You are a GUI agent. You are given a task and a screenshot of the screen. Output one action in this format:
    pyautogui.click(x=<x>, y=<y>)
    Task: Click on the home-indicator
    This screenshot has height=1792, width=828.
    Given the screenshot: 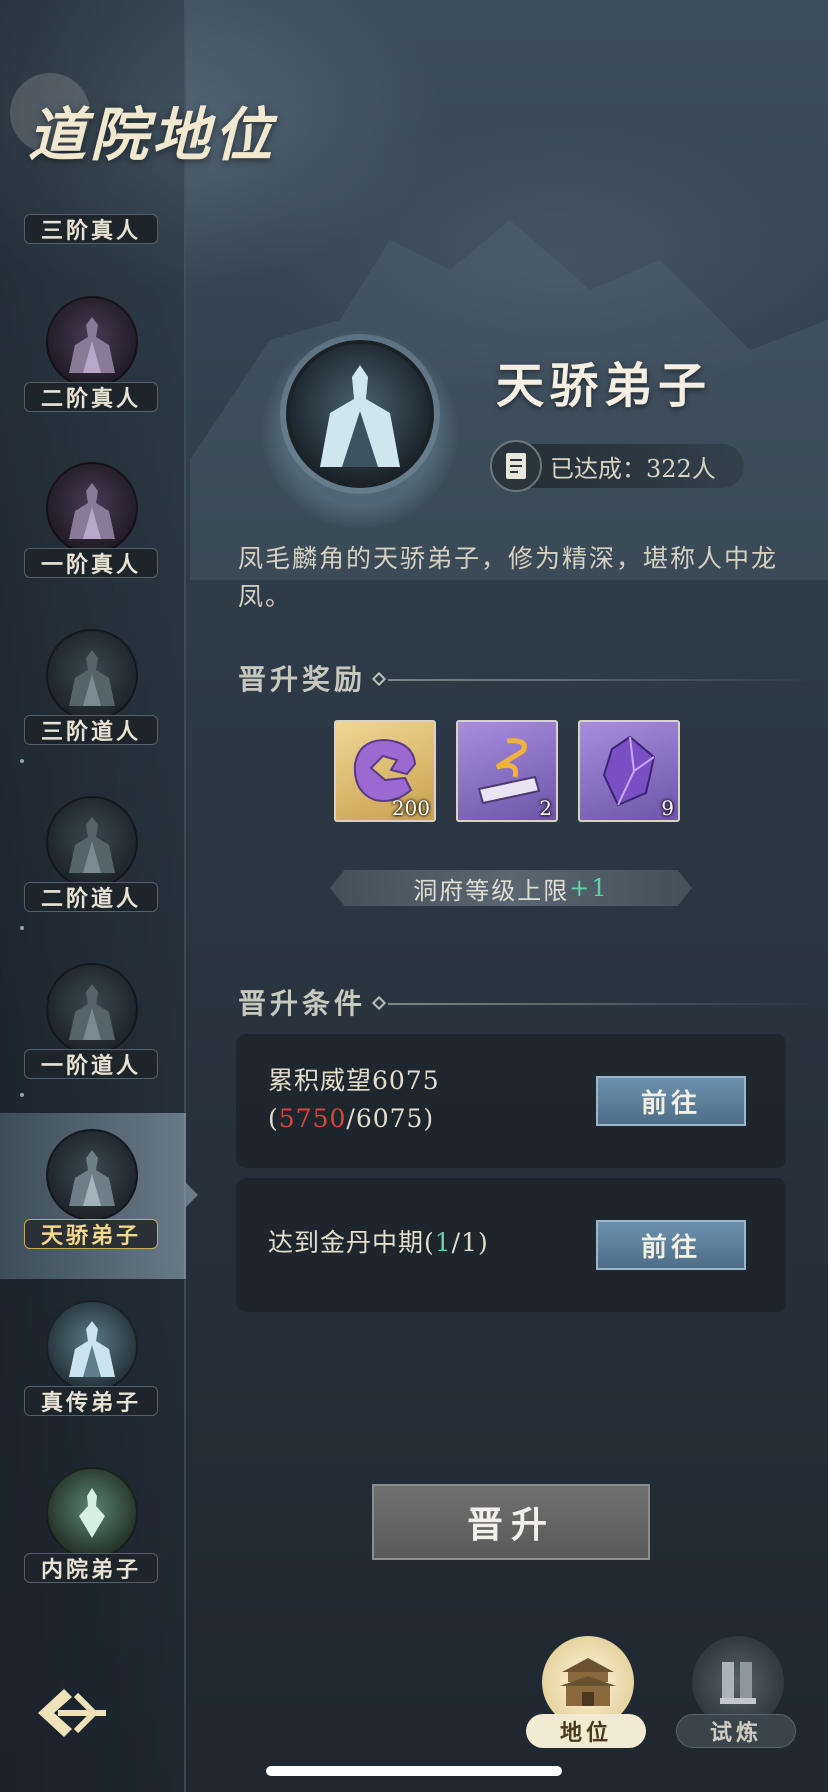 What is the action you would take?
    pyautogui.click(x=414, y=1771)
    